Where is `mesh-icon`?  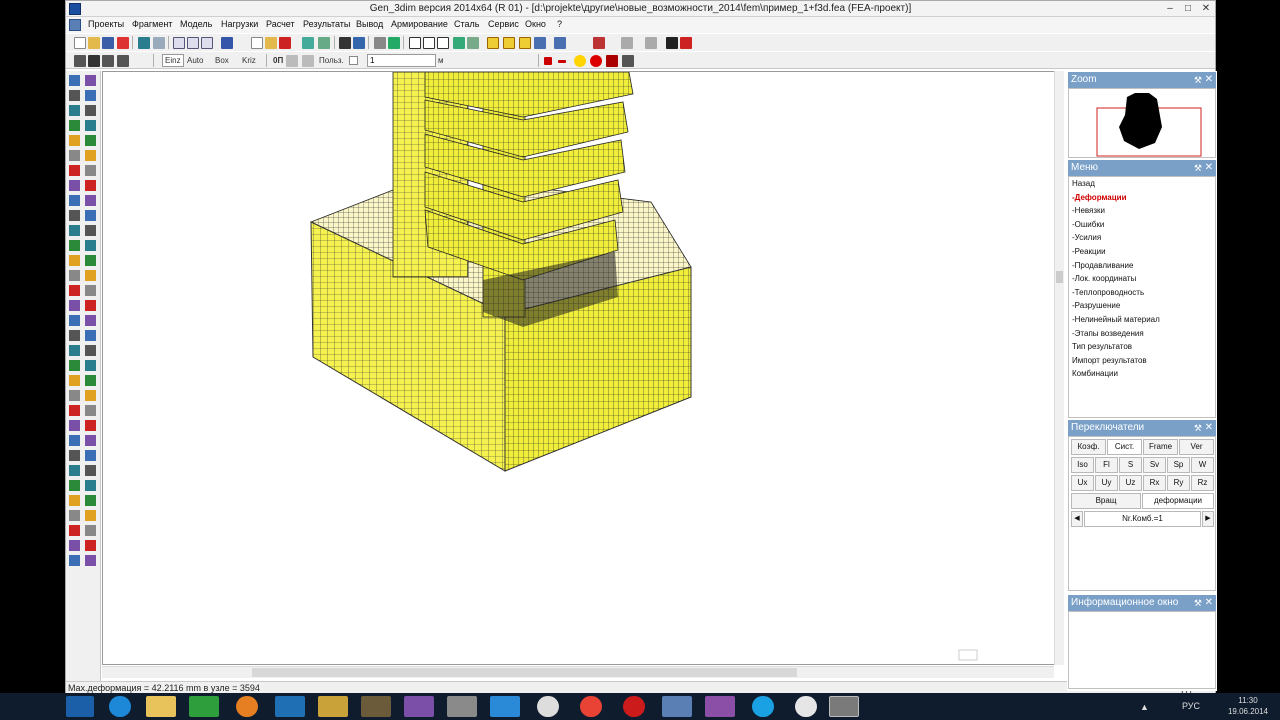 mesh-icon is located at coordinates (473, 43).